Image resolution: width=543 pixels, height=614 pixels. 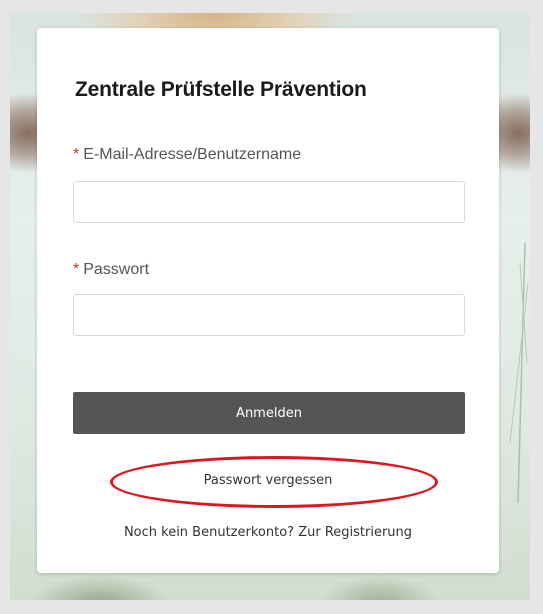 I want to click on register-prompt-text: Noch kein Benutzerkonto?, so click(x=209, y=532).